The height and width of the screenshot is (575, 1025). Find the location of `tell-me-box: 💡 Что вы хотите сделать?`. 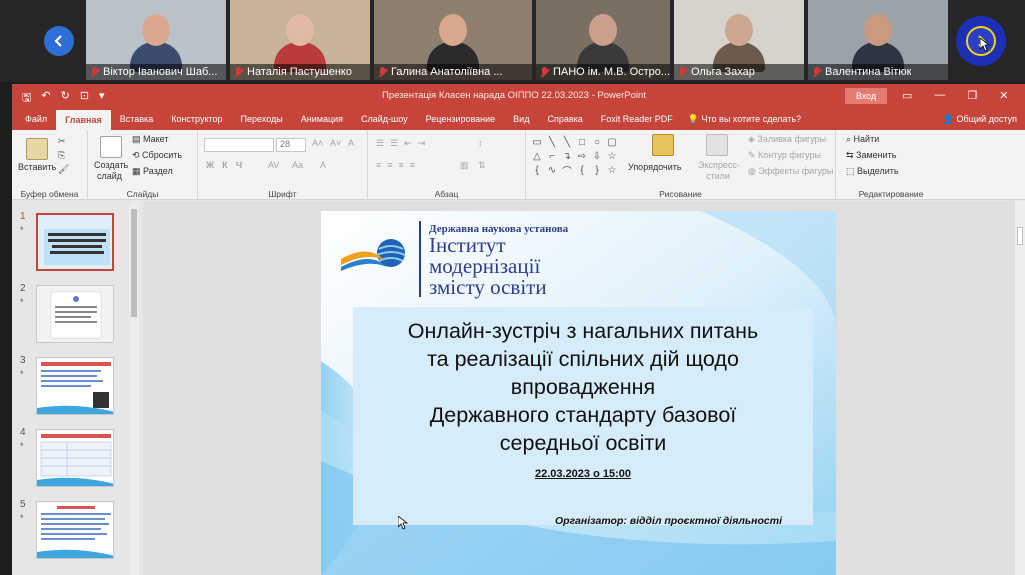

tell-me-box: 💡 Что вы хотите сделать? is located at coordinates (744, 119).